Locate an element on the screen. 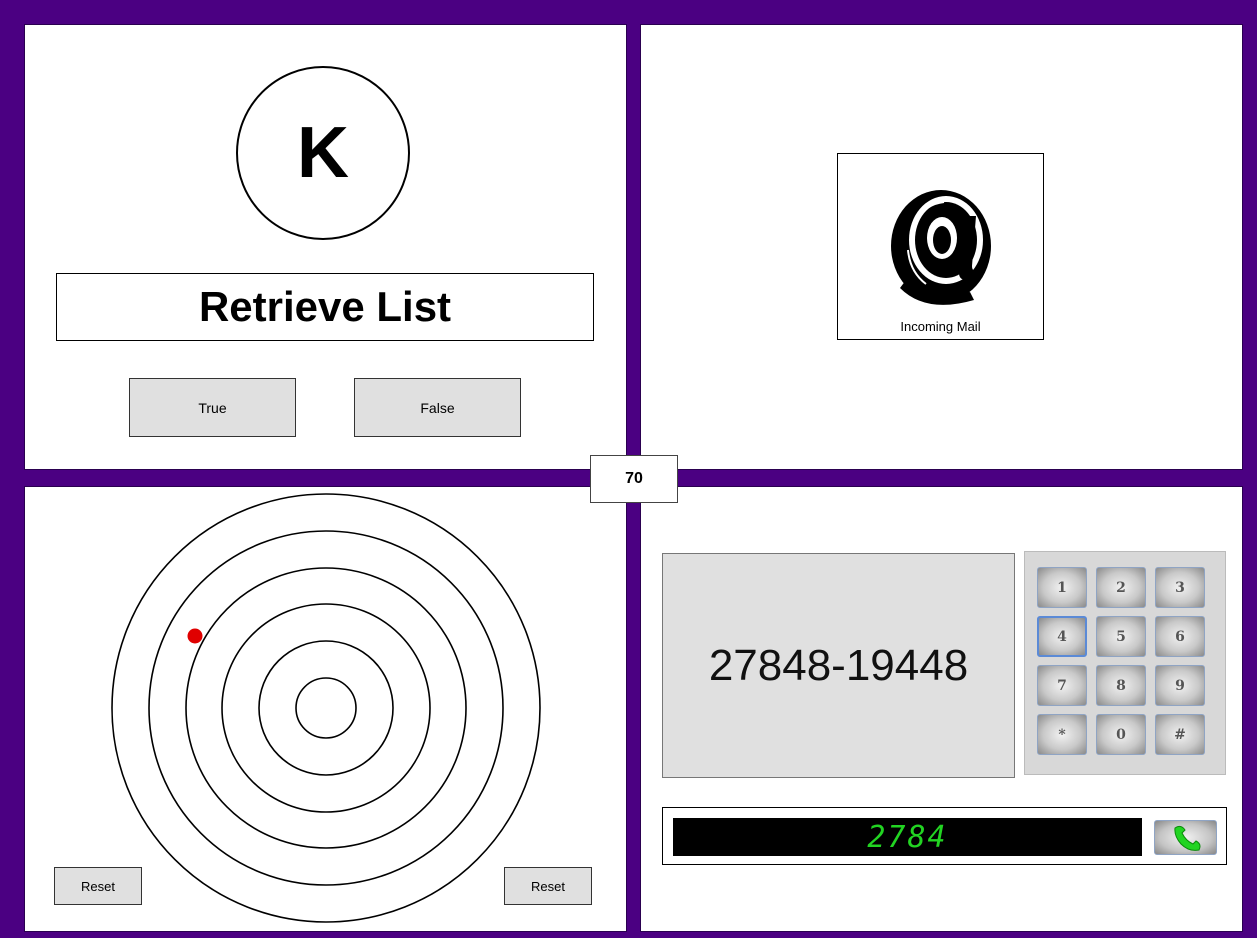 The width and height of the screenshot is (1257, 938). target-dot is located at coordinates (195, 636).